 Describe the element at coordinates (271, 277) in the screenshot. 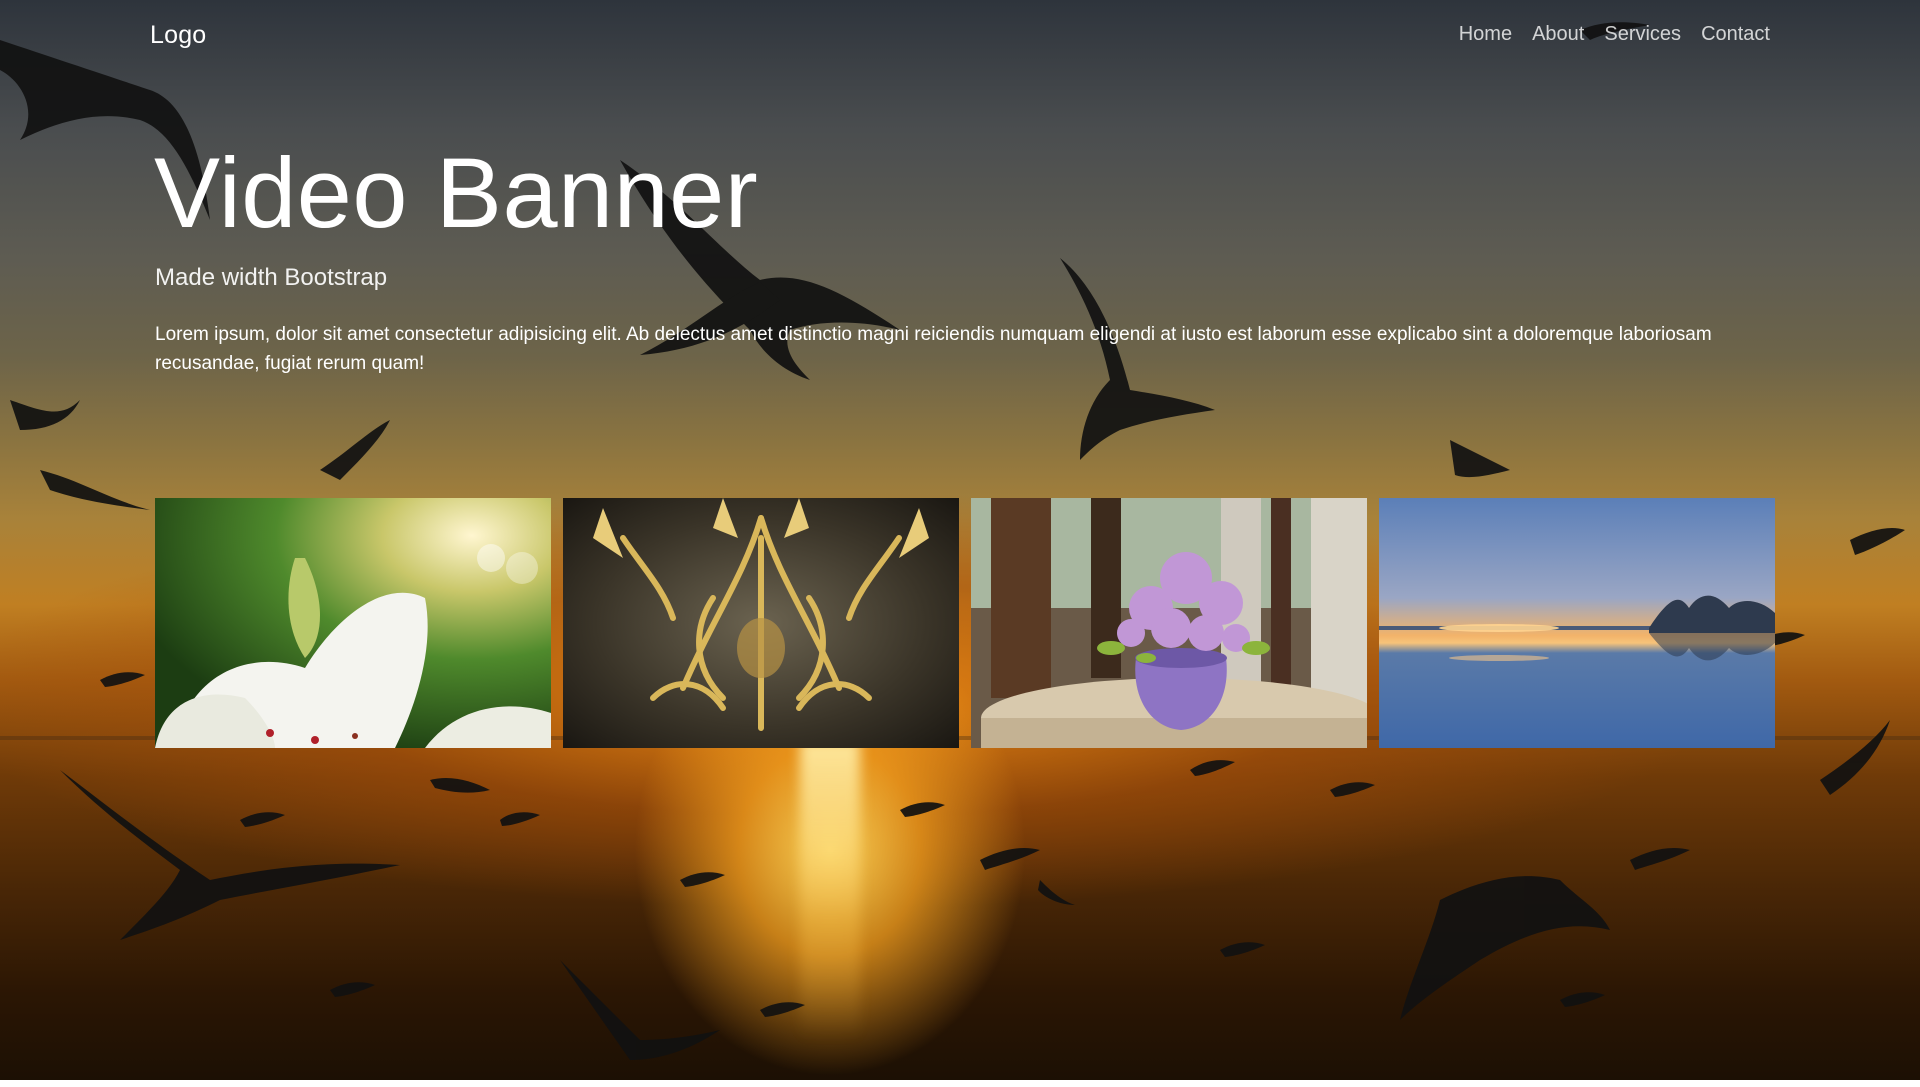

I see `hero-subtitle: Made width Bootstrap` at that location.